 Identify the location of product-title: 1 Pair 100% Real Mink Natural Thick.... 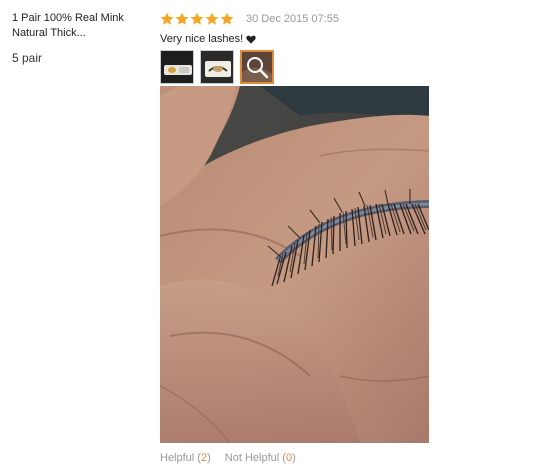
(82, 26).